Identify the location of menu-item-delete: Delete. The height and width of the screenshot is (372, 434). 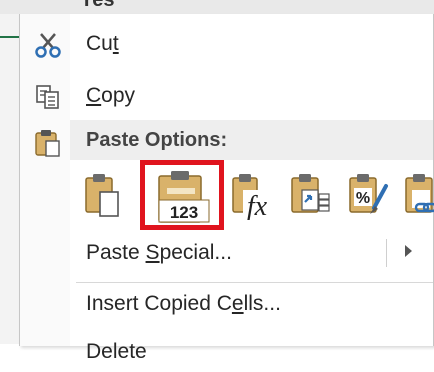
(226, 352).